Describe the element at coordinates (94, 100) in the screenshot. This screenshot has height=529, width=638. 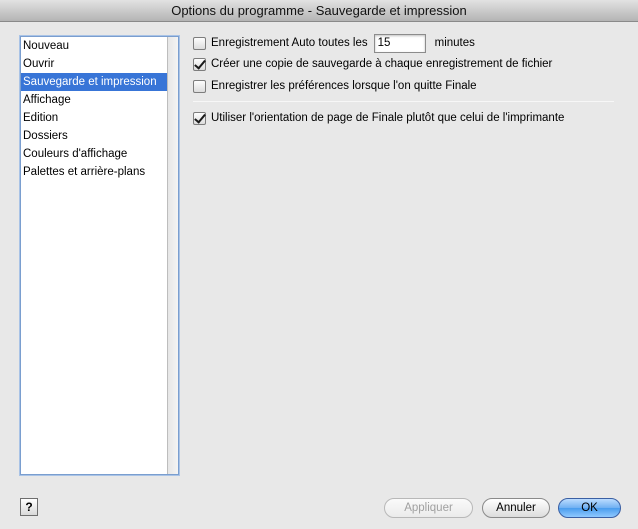
I see `sidebar-item-affichage: Affichage` at that location.